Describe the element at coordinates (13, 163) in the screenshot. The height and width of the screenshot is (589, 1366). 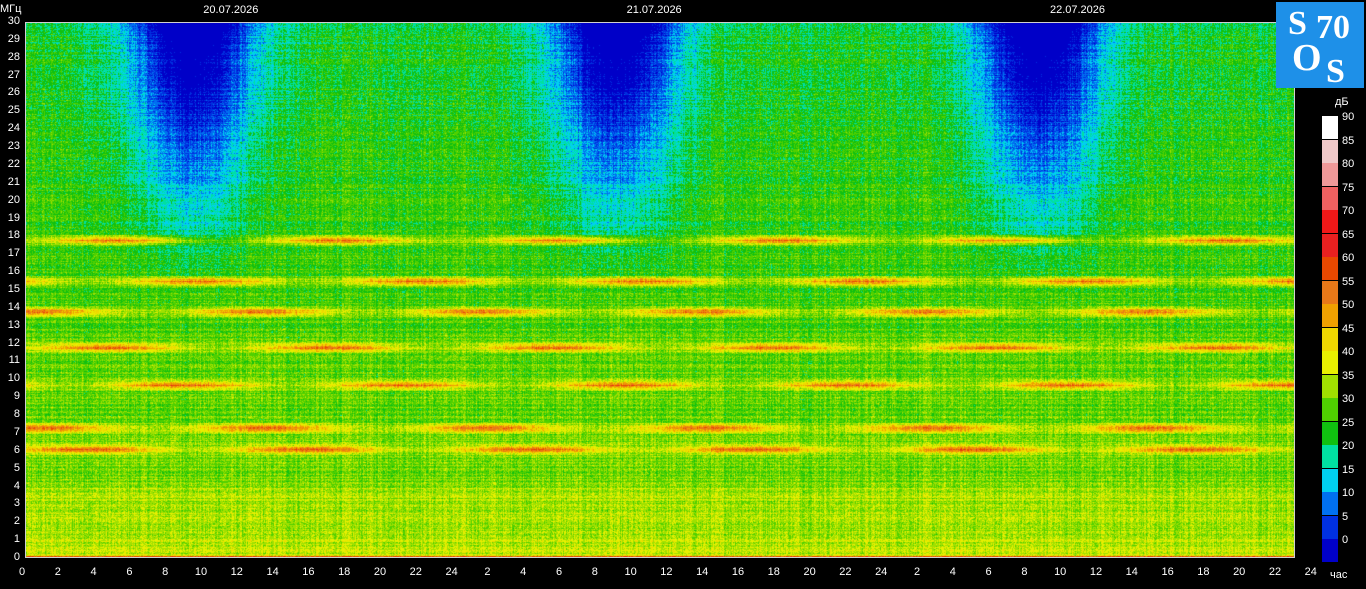
I see `y-tick-label: 22` at that location.